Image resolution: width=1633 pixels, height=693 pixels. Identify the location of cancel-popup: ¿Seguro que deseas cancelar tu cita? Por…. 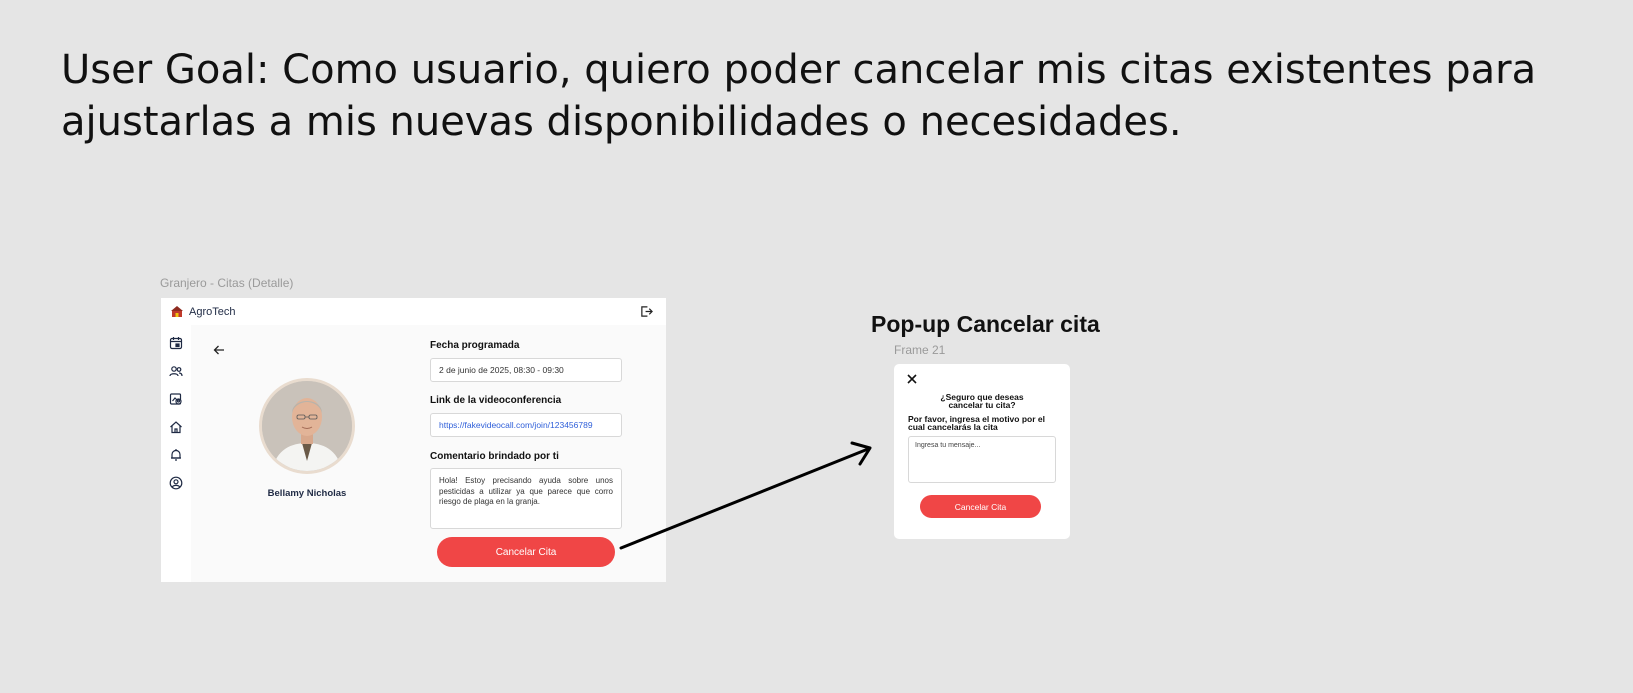
(982, 451).